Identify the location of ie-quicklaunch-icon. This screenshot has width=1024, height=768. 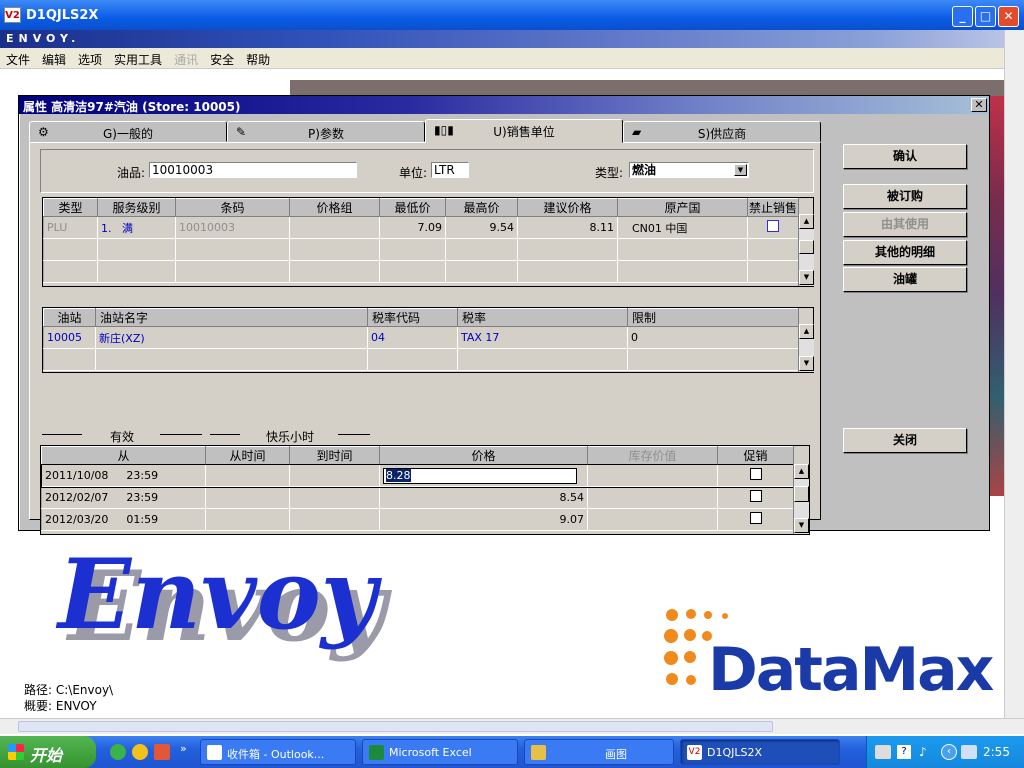
(118, 752).